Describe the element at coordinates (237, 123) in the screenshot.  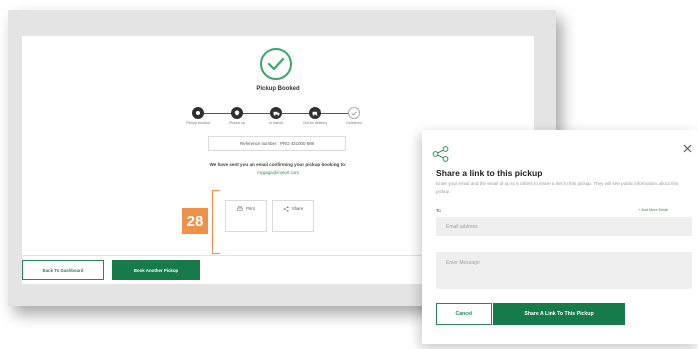
I see `step-label: Picked up` at that location.